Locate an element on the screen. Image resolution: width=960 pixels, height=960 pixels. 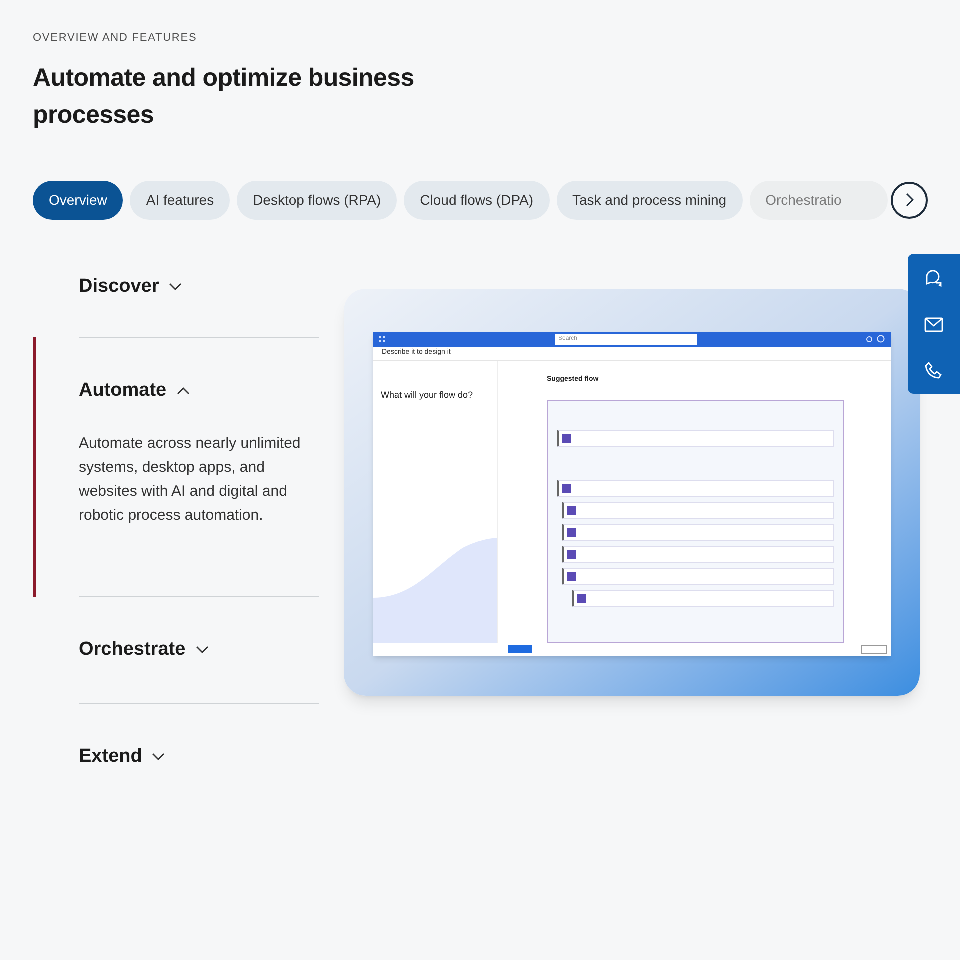
cancel-button is located at coordinates (874, 649).